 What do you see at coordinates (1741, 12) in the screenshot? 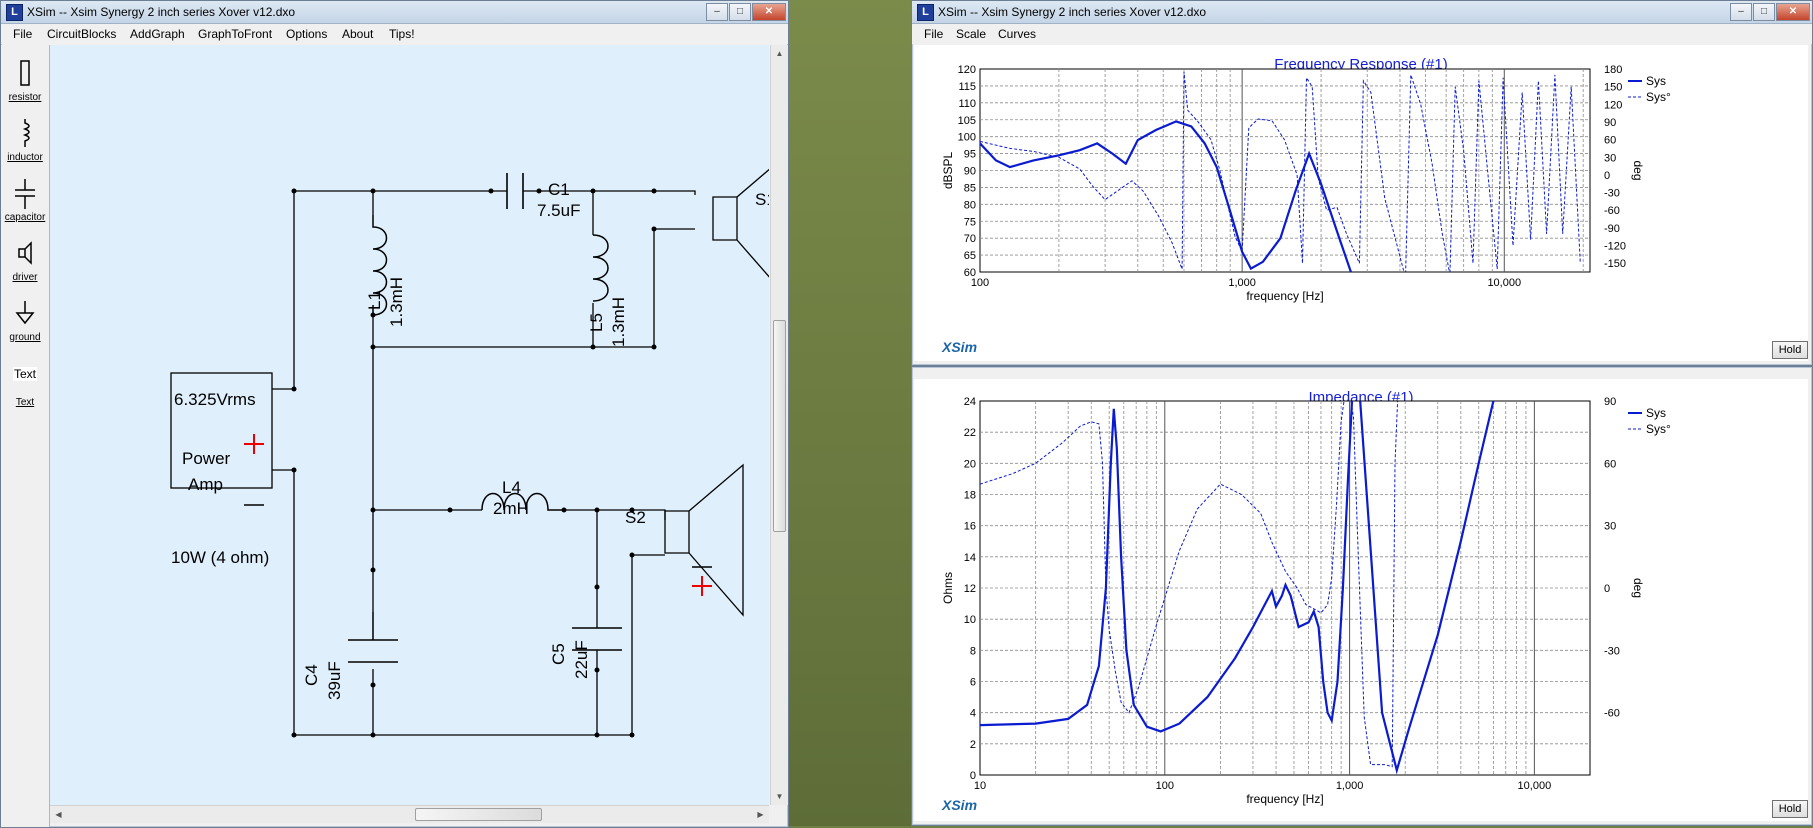
I see `graph-minimize-button: –` at bounding box center [1741, 12].